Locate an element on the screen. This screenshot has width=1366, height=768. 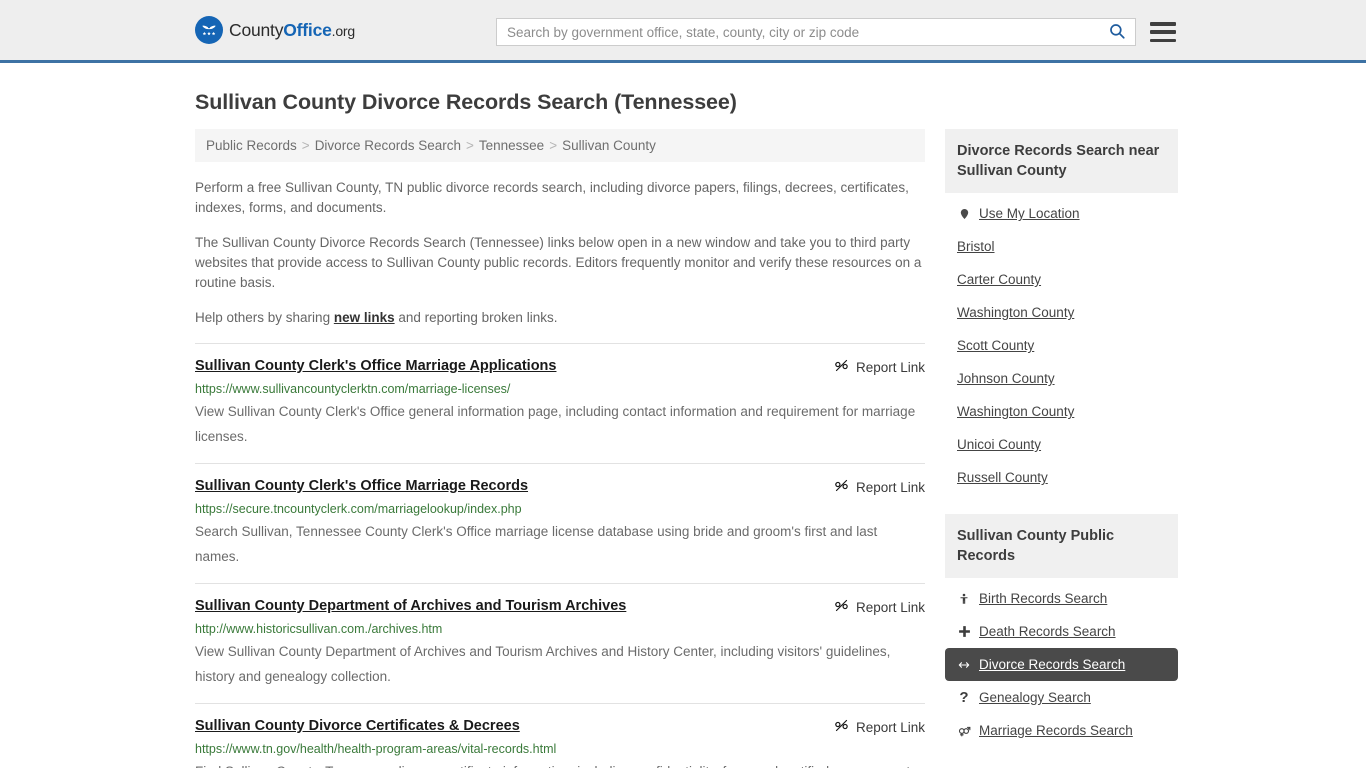
sidebar-item-label: Genealogy Search is located at coordinates (1035, 697).